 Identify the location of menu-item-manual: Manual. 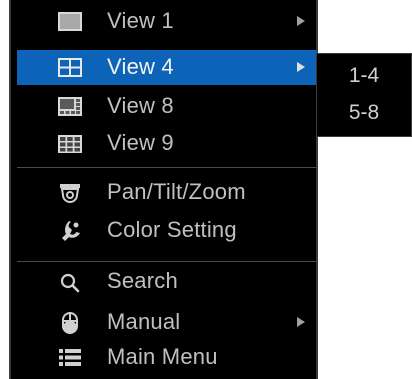
(167, 322).